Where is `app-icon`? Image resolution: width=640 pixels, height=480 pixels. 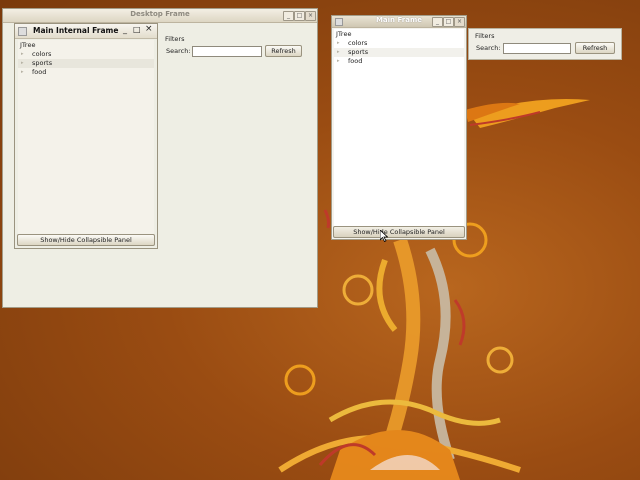 app-icon is located at coordinates (22, 31).